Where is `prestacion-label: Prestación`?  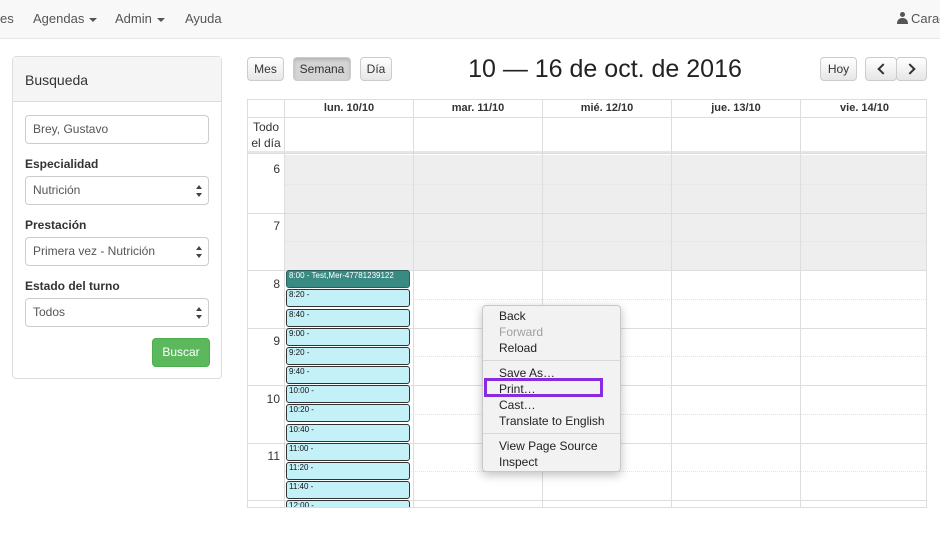 prestacion-label: Prestación is located at coordinates (56, 225).